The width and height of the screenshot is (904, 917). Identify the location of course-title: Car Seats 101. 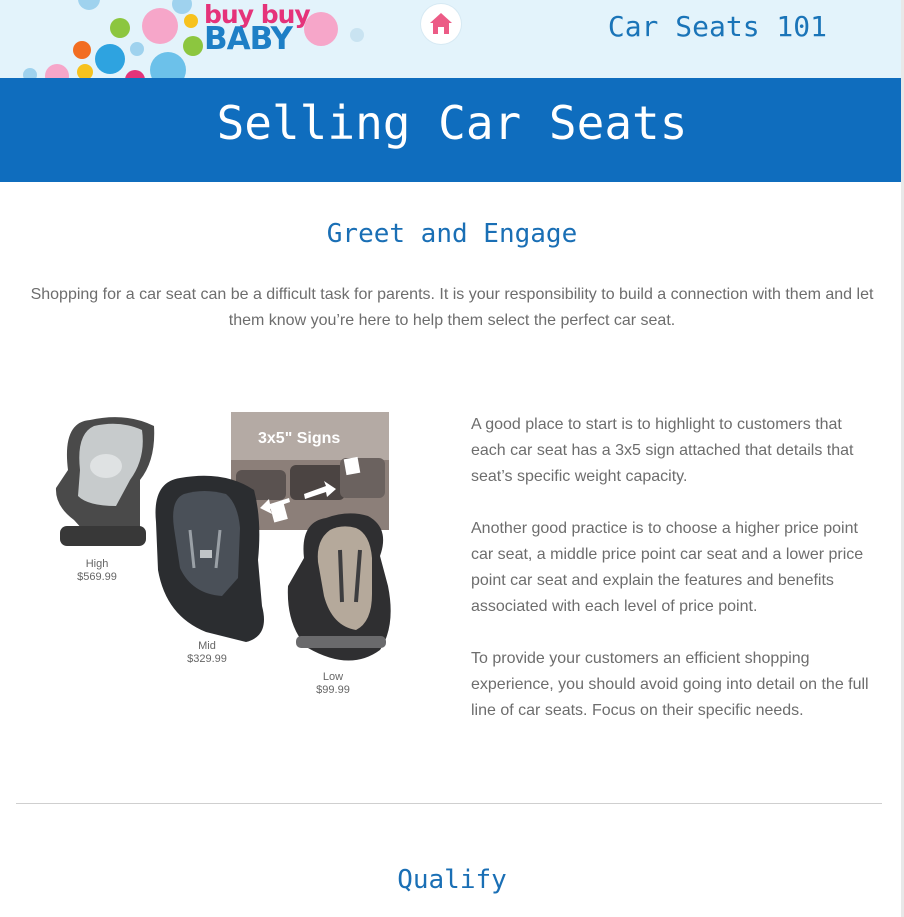
(717, 26).